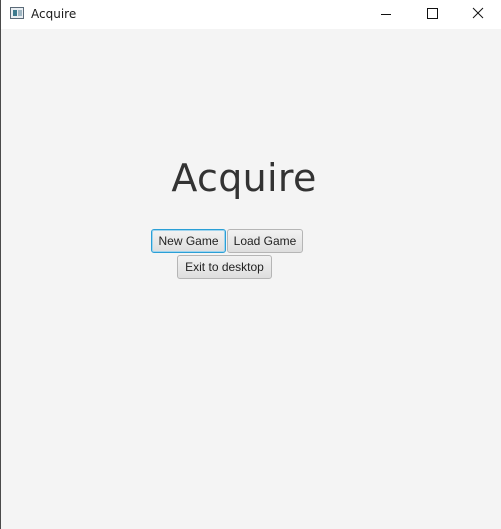 The height and width of the screenshot is (529, 501). I want to click on close-icon, so click(478, 13).